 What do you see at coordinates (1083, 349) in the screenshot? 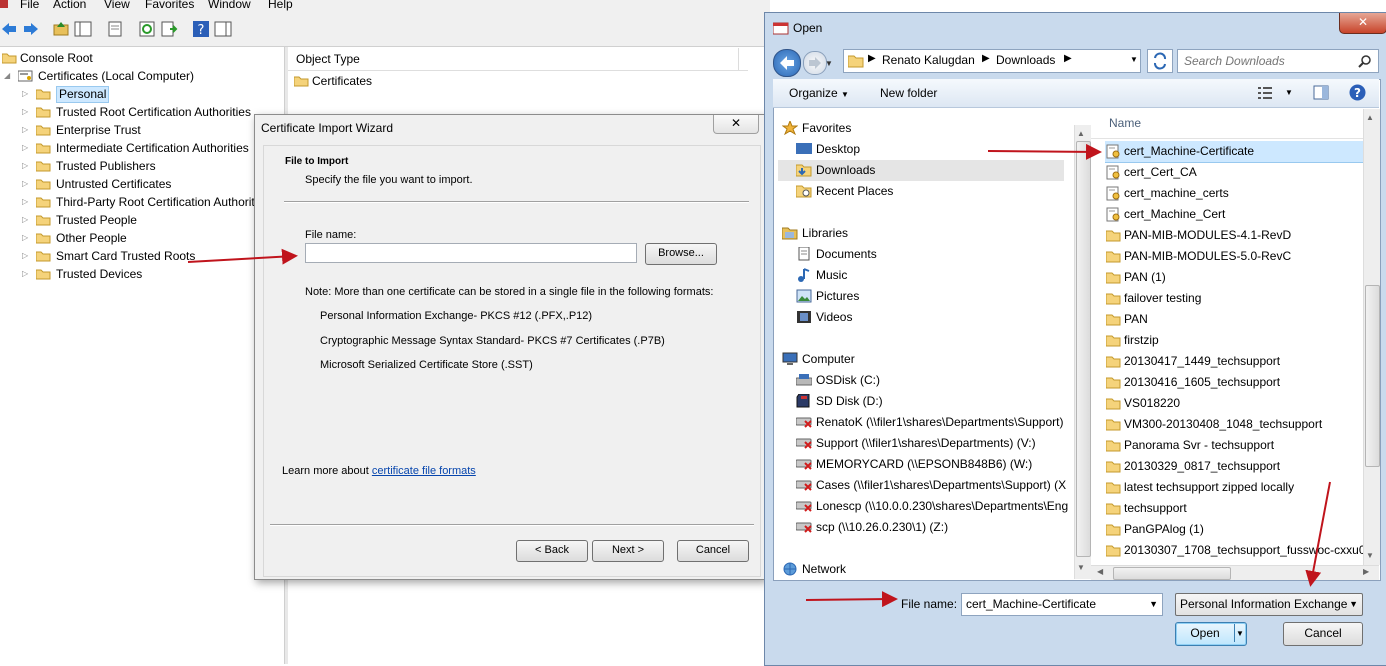
I see `navigation-scroll-thumb` at bounding box center [1083, 349].